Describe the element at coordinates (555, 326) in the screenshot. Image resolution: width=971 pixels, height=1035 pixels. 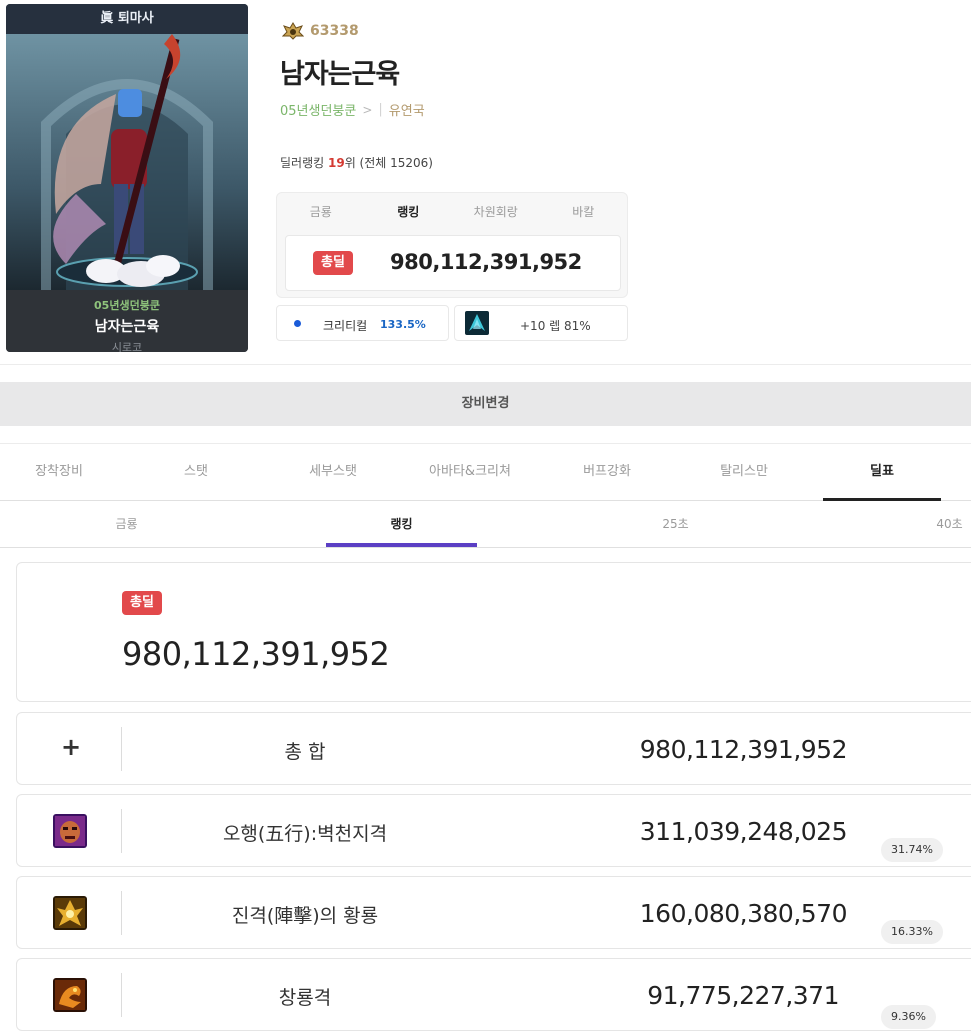
I see `weapon-refine-label: +10 렙 81%` at that location.